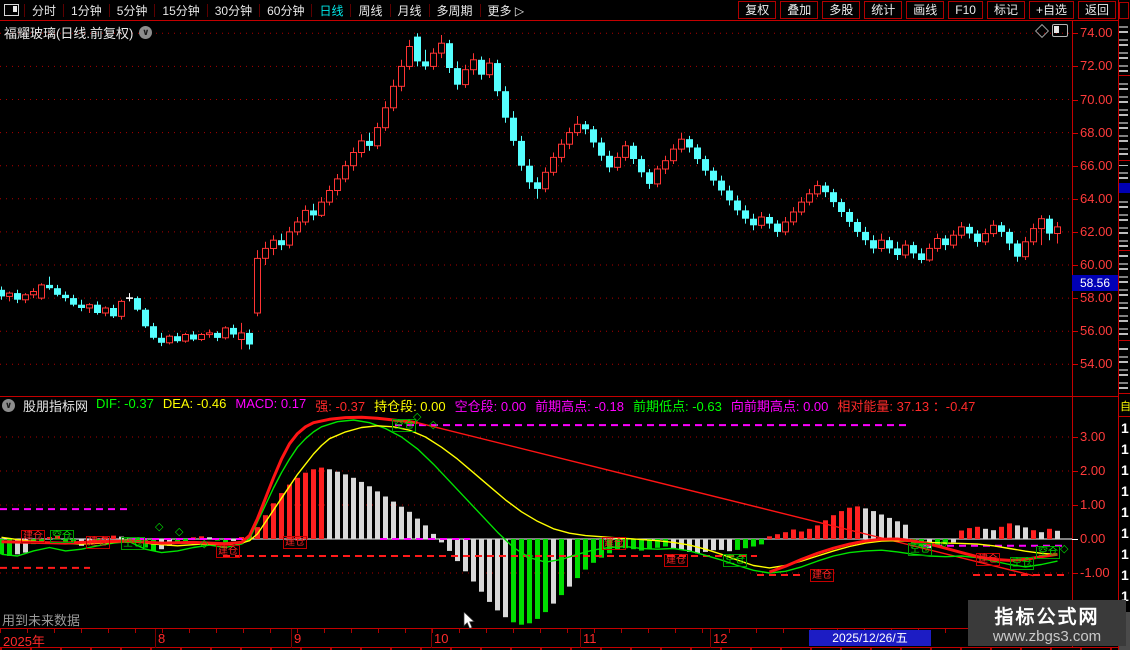  What do you see at coordinates (331, 10) in the screenshot?
I see `period-tab-7: 日线` at bounding box center [331, 10].